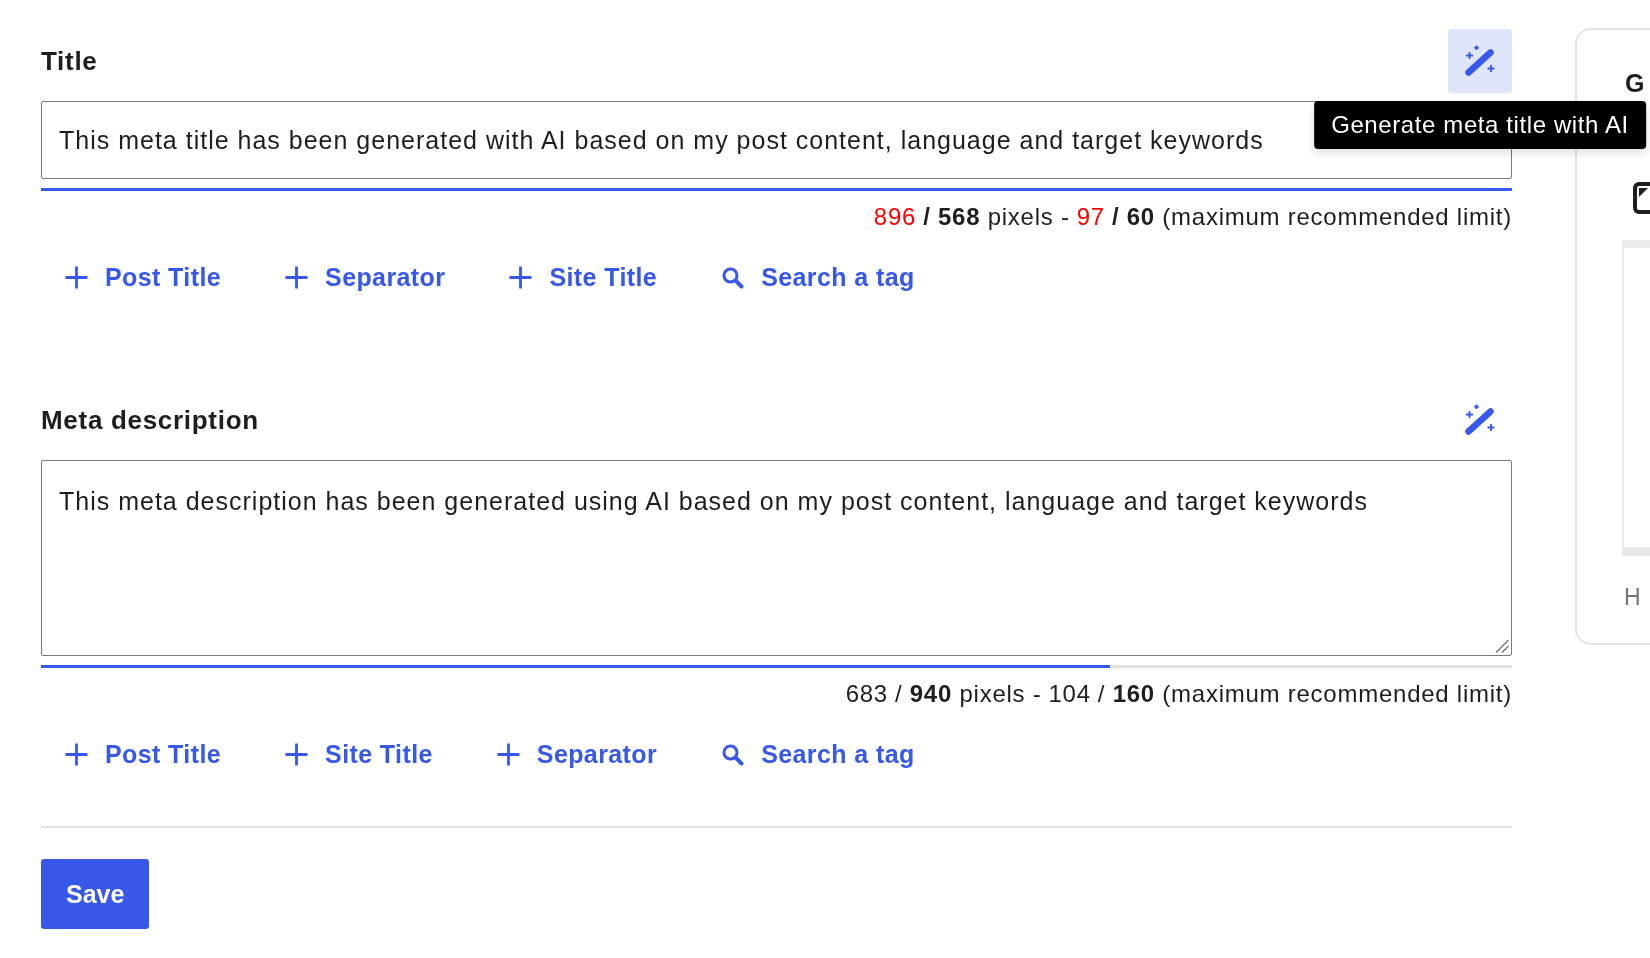 The height and width of the screenshot is (958, 1650). Describe the element at coordinates (150, 419) in the screenshot. I see `field-label: Meta description` at that location.